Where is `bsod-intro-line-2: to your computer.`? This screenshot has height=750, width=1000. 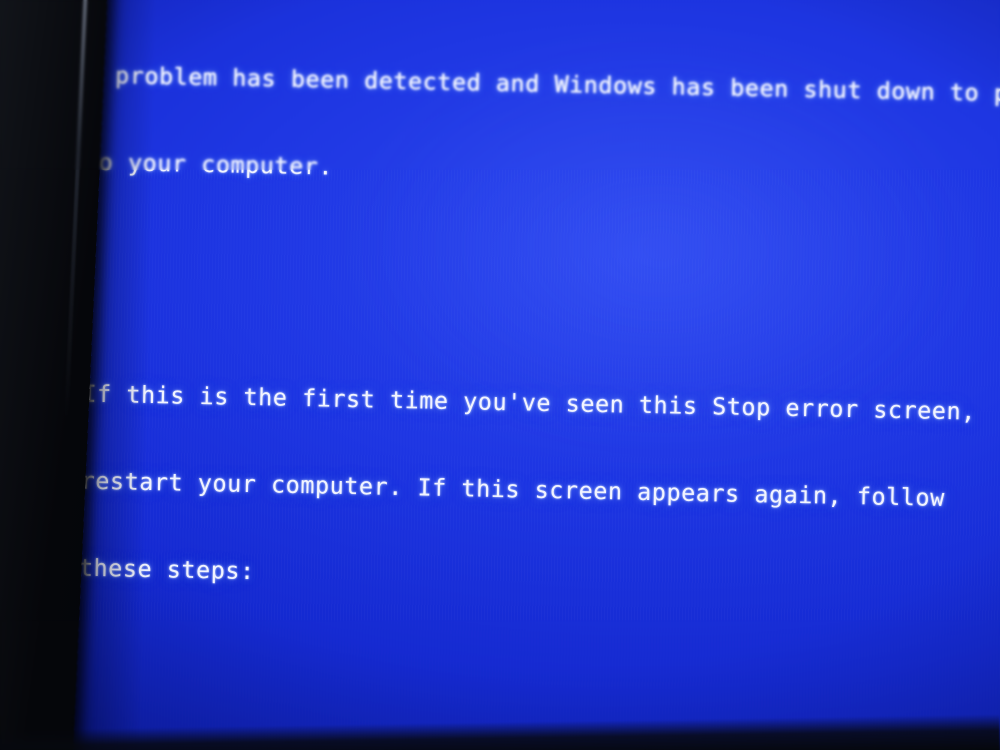 bsod-intro-line-2: to your computer. is located at coordinates (208, 164).